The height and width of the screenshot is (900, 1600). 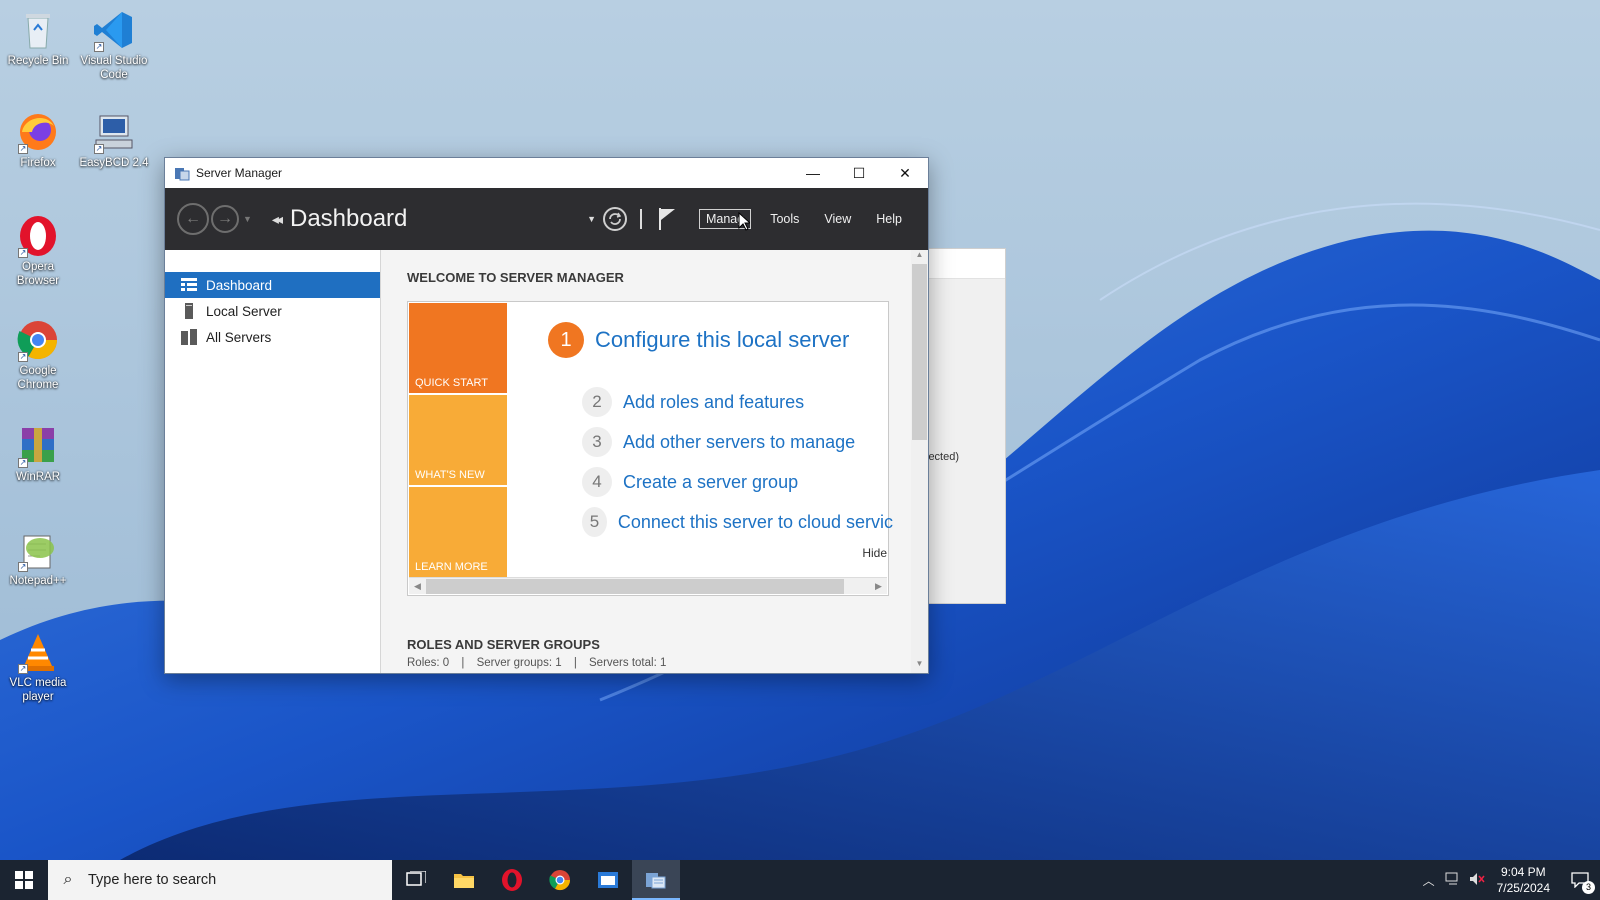 I want to click on maximize-button: ☐, so click(x=859, y=173).